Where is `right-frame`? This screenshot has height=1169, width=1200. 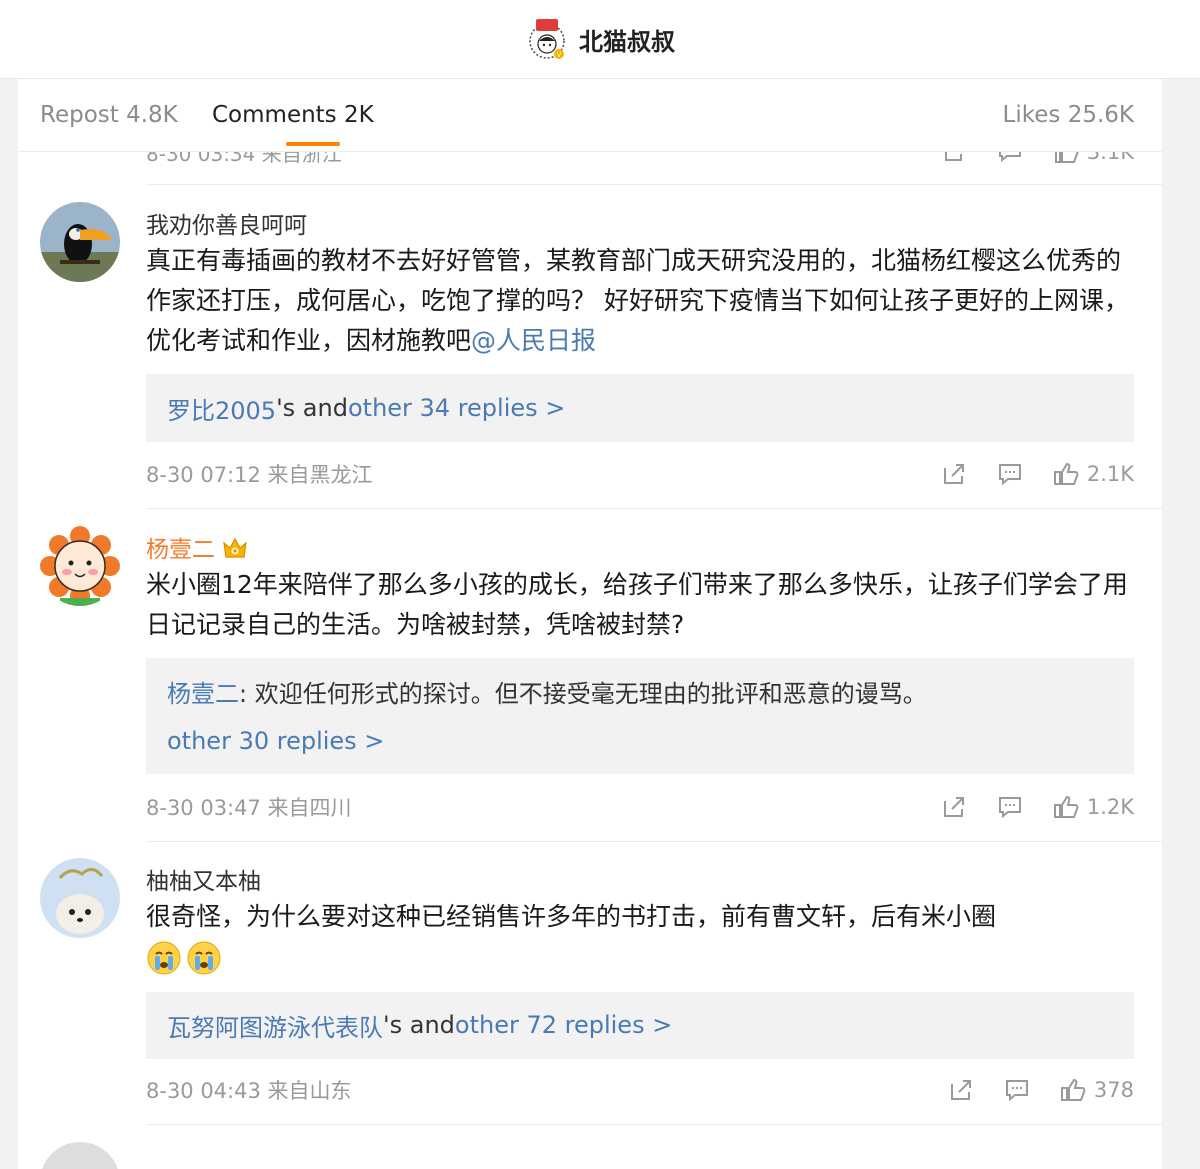
right-frame is located at coordinates (1181, 624).